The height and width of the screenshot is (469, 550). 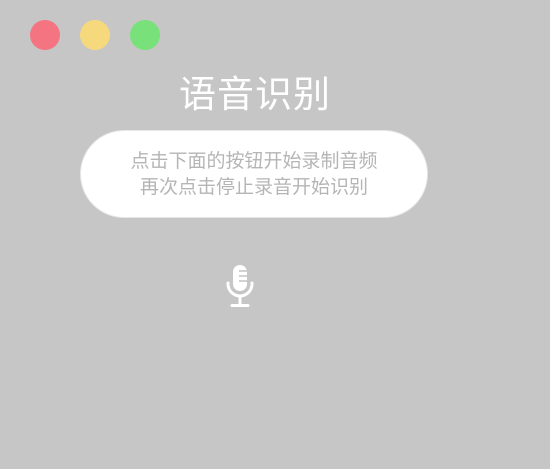 What do you see at coordinates (145, 35) in the screenshot?
I see `maximize-button` at bounding box center [145, 35].